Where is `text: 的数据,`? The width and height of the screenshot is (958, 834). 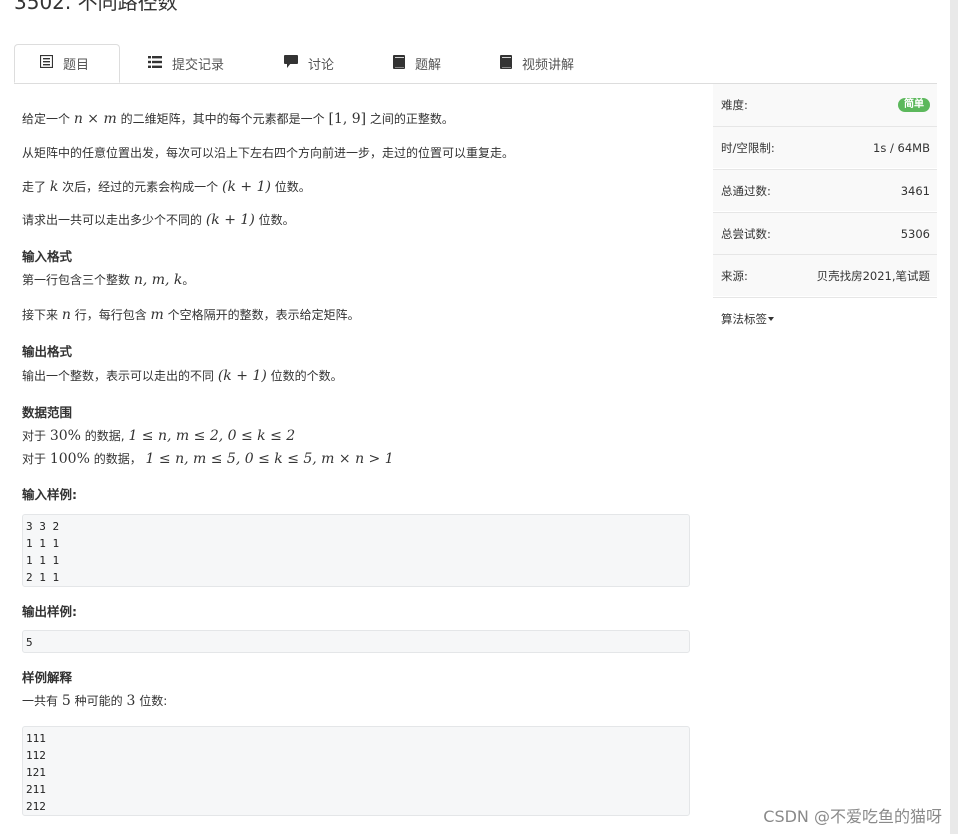 text: 的数据, is located at coordinates (104, 436).